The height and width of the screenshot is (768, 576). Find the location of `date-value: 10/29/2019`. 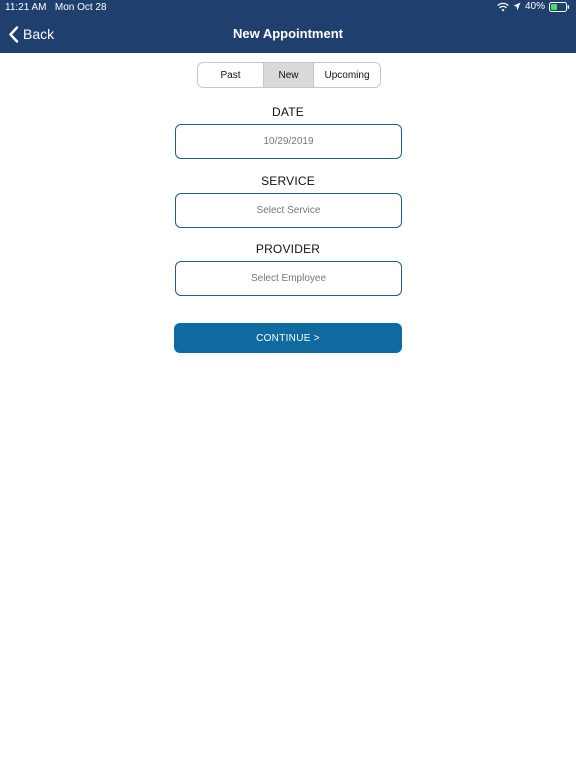

date-value: 10/29/2019 is located at coordinates (288, 141).